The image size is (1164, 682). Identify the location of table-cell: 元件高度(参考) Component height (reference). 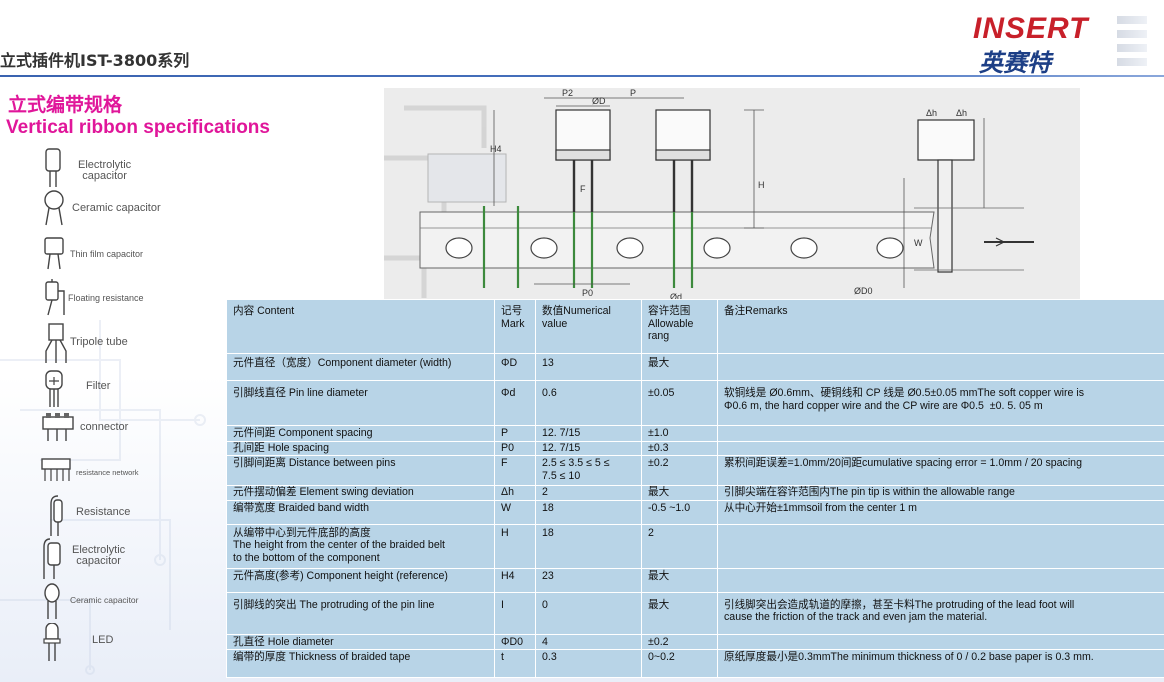
(360, 580).